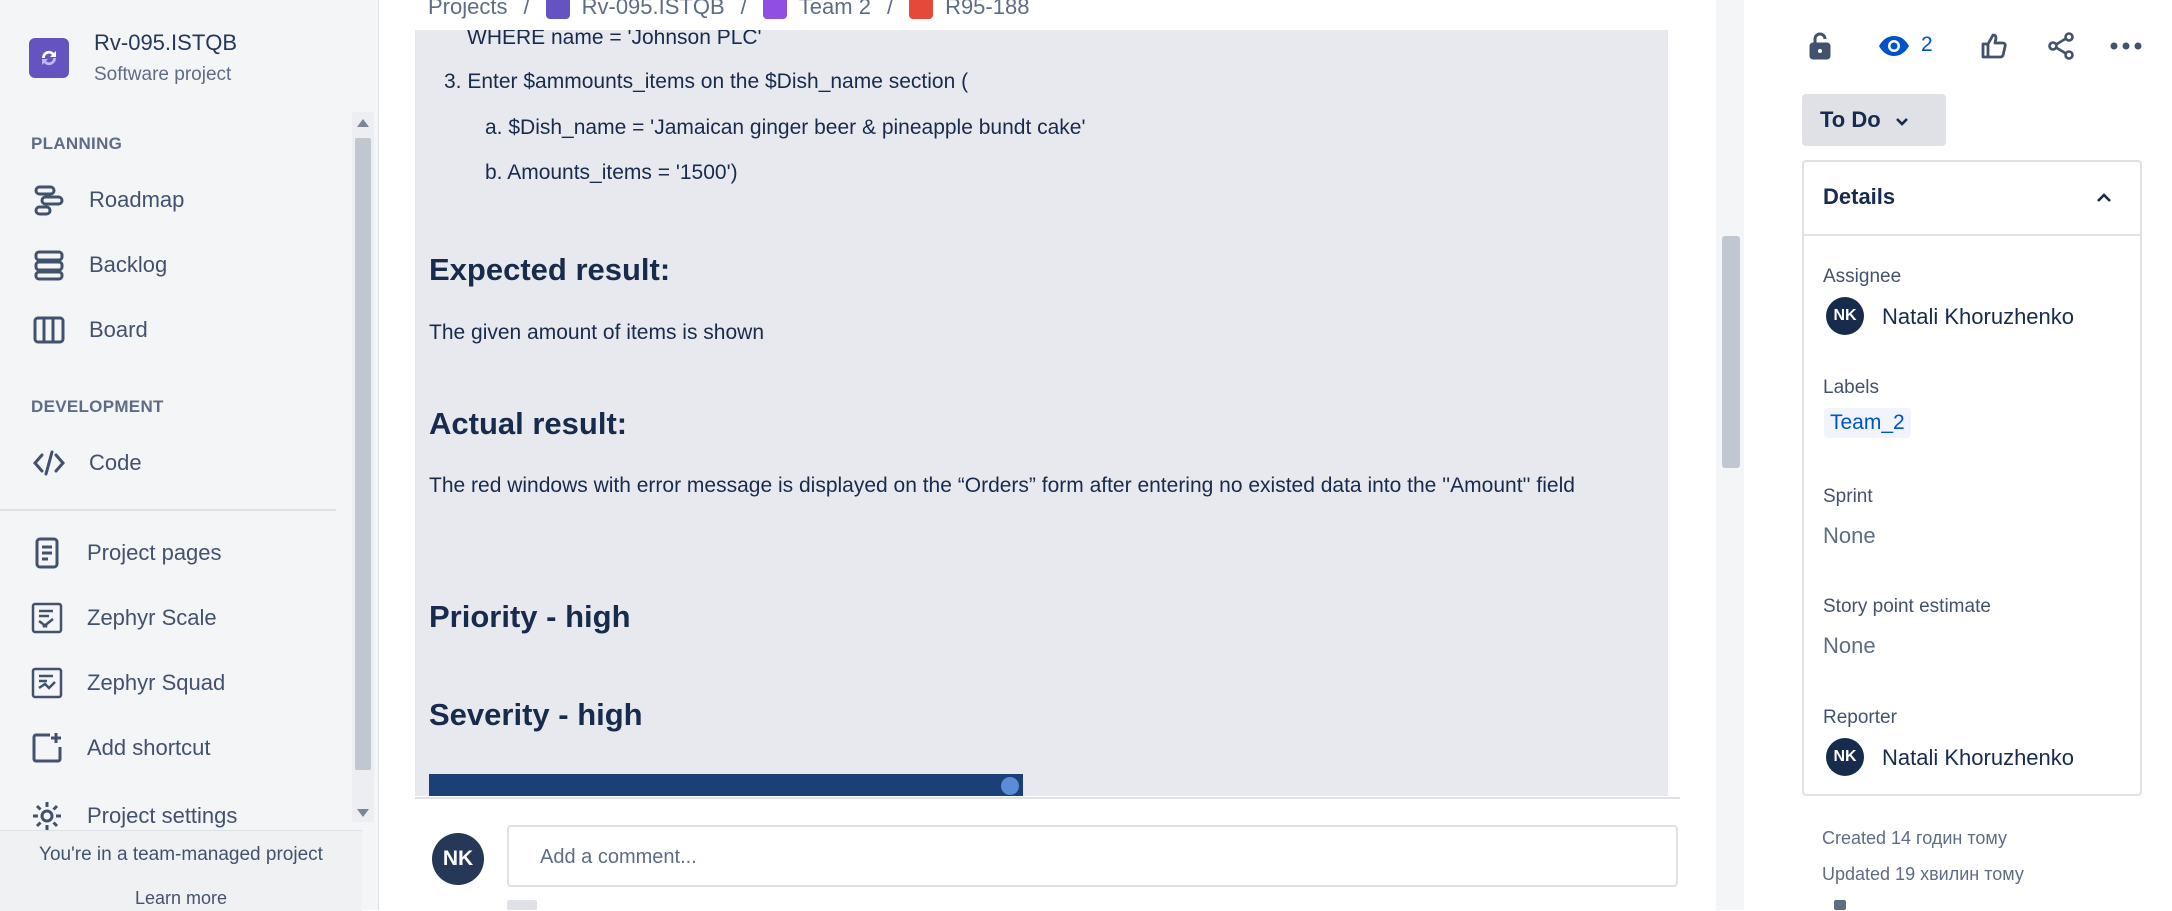 The image size is (2172, 911). What do you see at coordinates (1978, 317) in the screenshot?
I see `assignee-name: Natali Khoruzhenko` at bounding box center [1978, 317].